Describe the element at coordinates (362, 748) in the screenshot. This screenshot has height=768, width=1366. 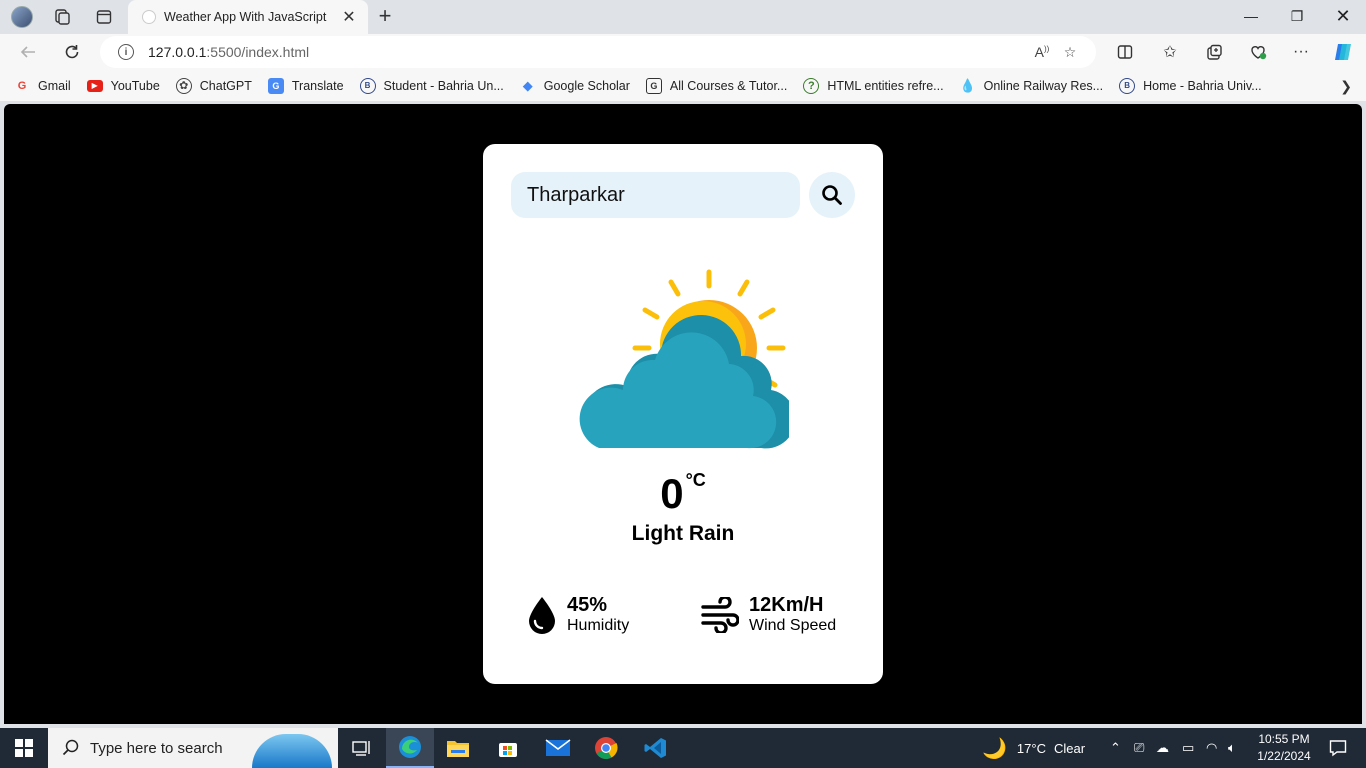
I see `task-view-button` at that location.